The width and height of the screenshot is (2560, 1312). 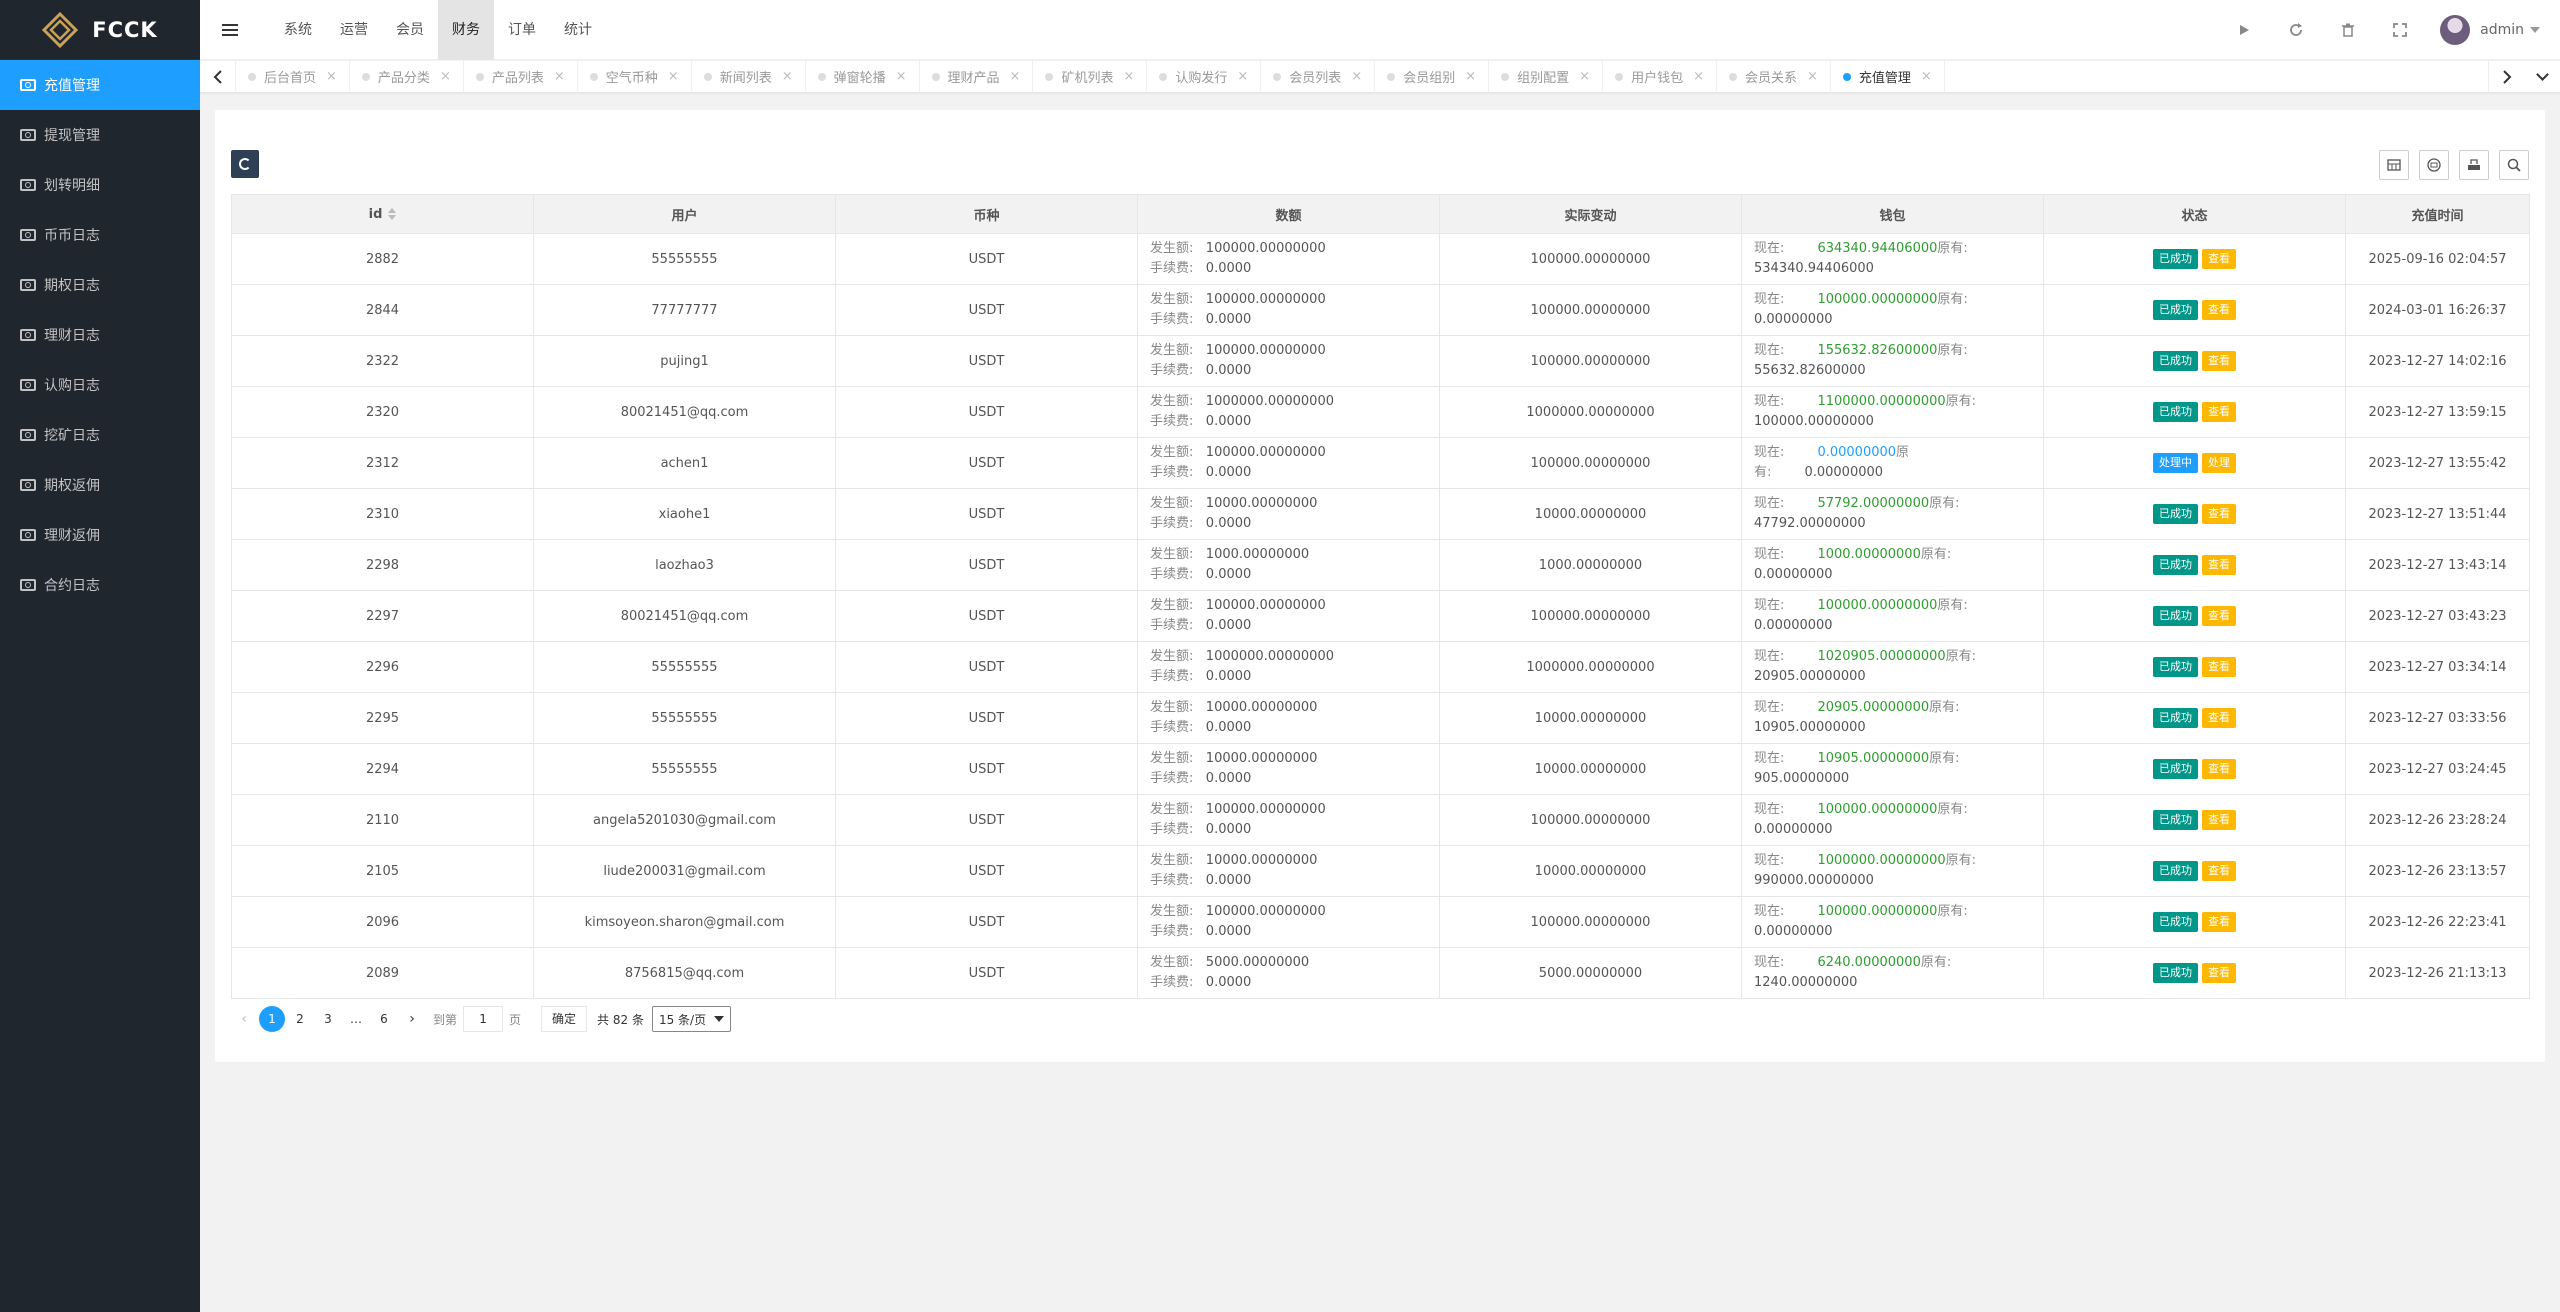 I want to click on search-icon, so click(x=2514, y=165).